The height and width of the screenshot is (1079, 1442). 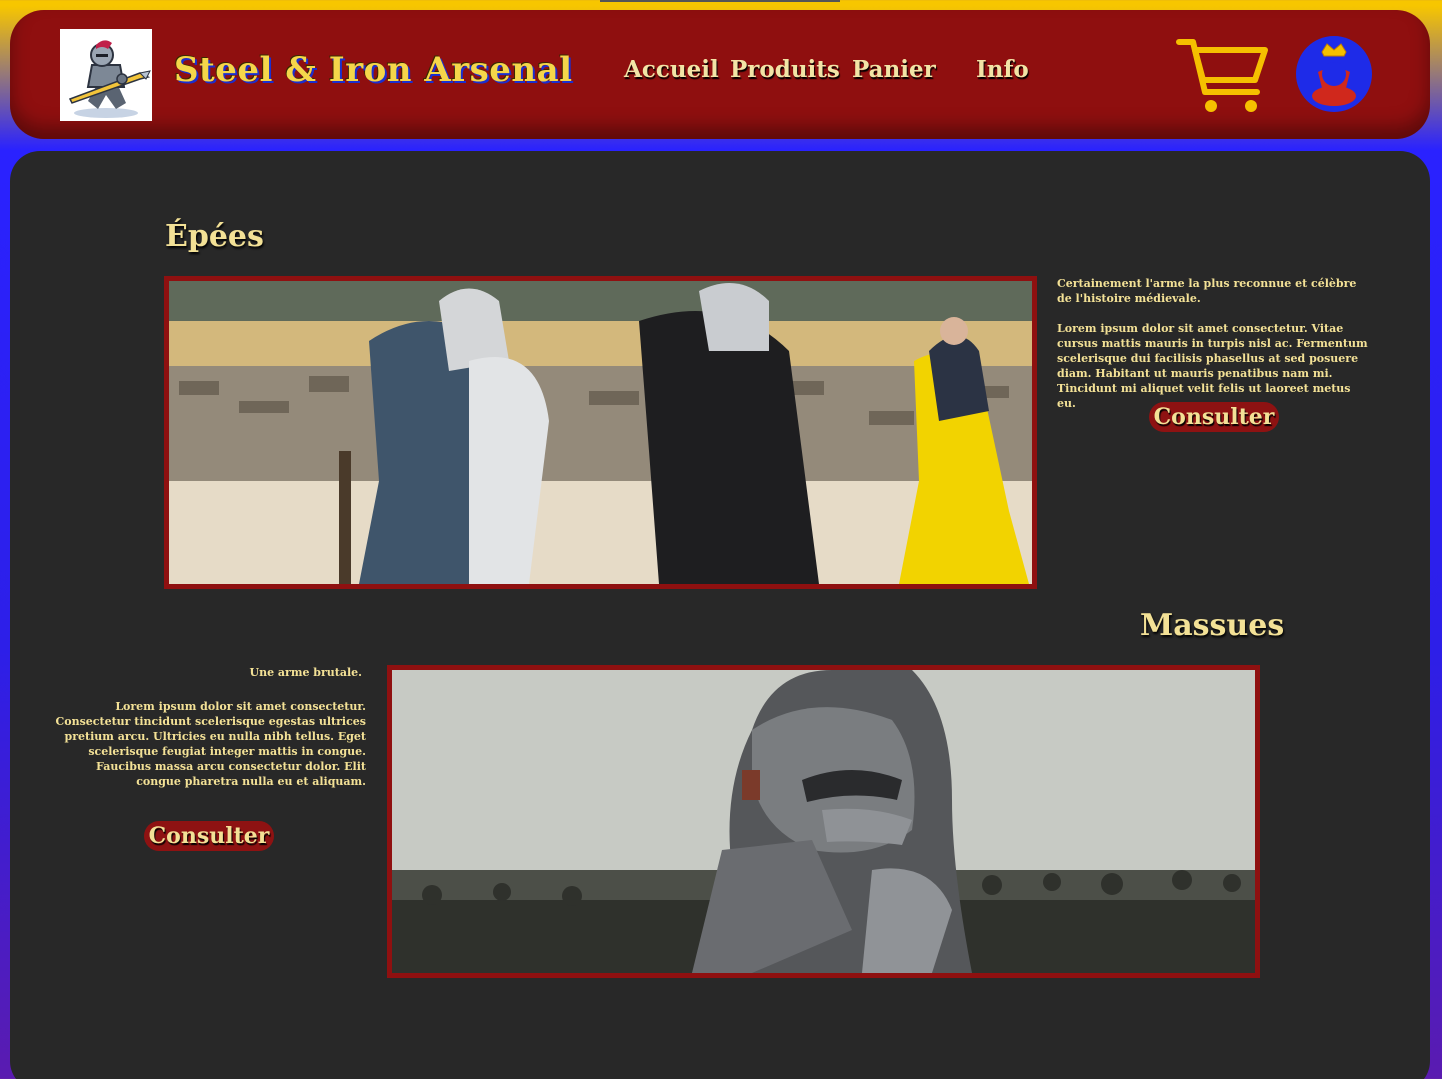 What do you see at coordinates (1214, 417) in the screenshot?
I see `epees-consulter-button: Consulter` at bounding box center [1214, 417].